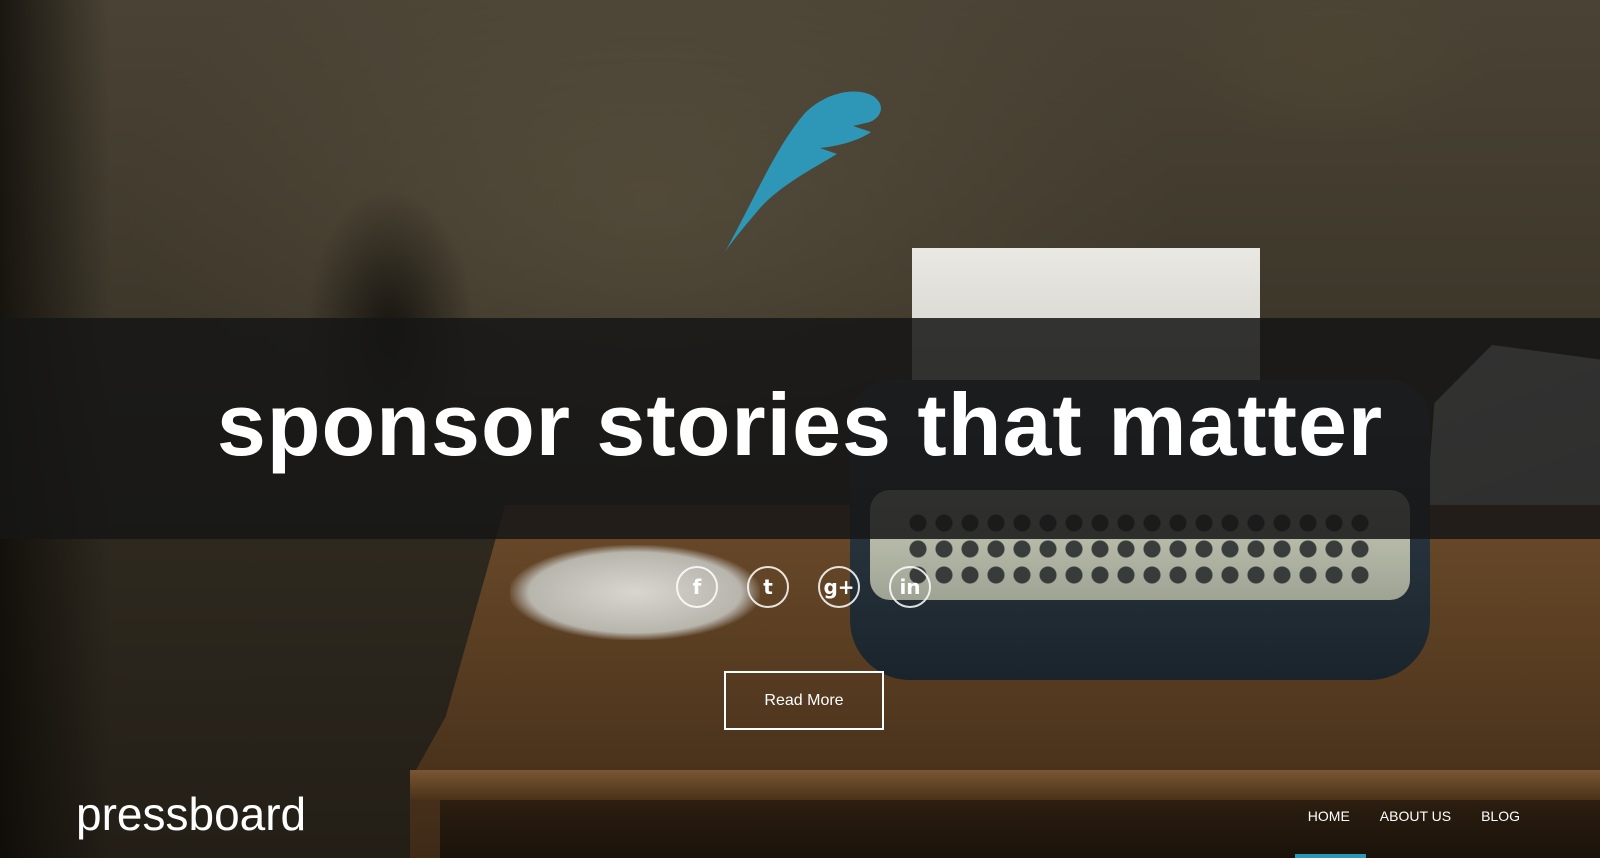 This screenshot has height=858, width=1600. Describe the element at coordinates (1500, 816) in the screenshot. I see `nav-item-blog: BLOG` at that location.